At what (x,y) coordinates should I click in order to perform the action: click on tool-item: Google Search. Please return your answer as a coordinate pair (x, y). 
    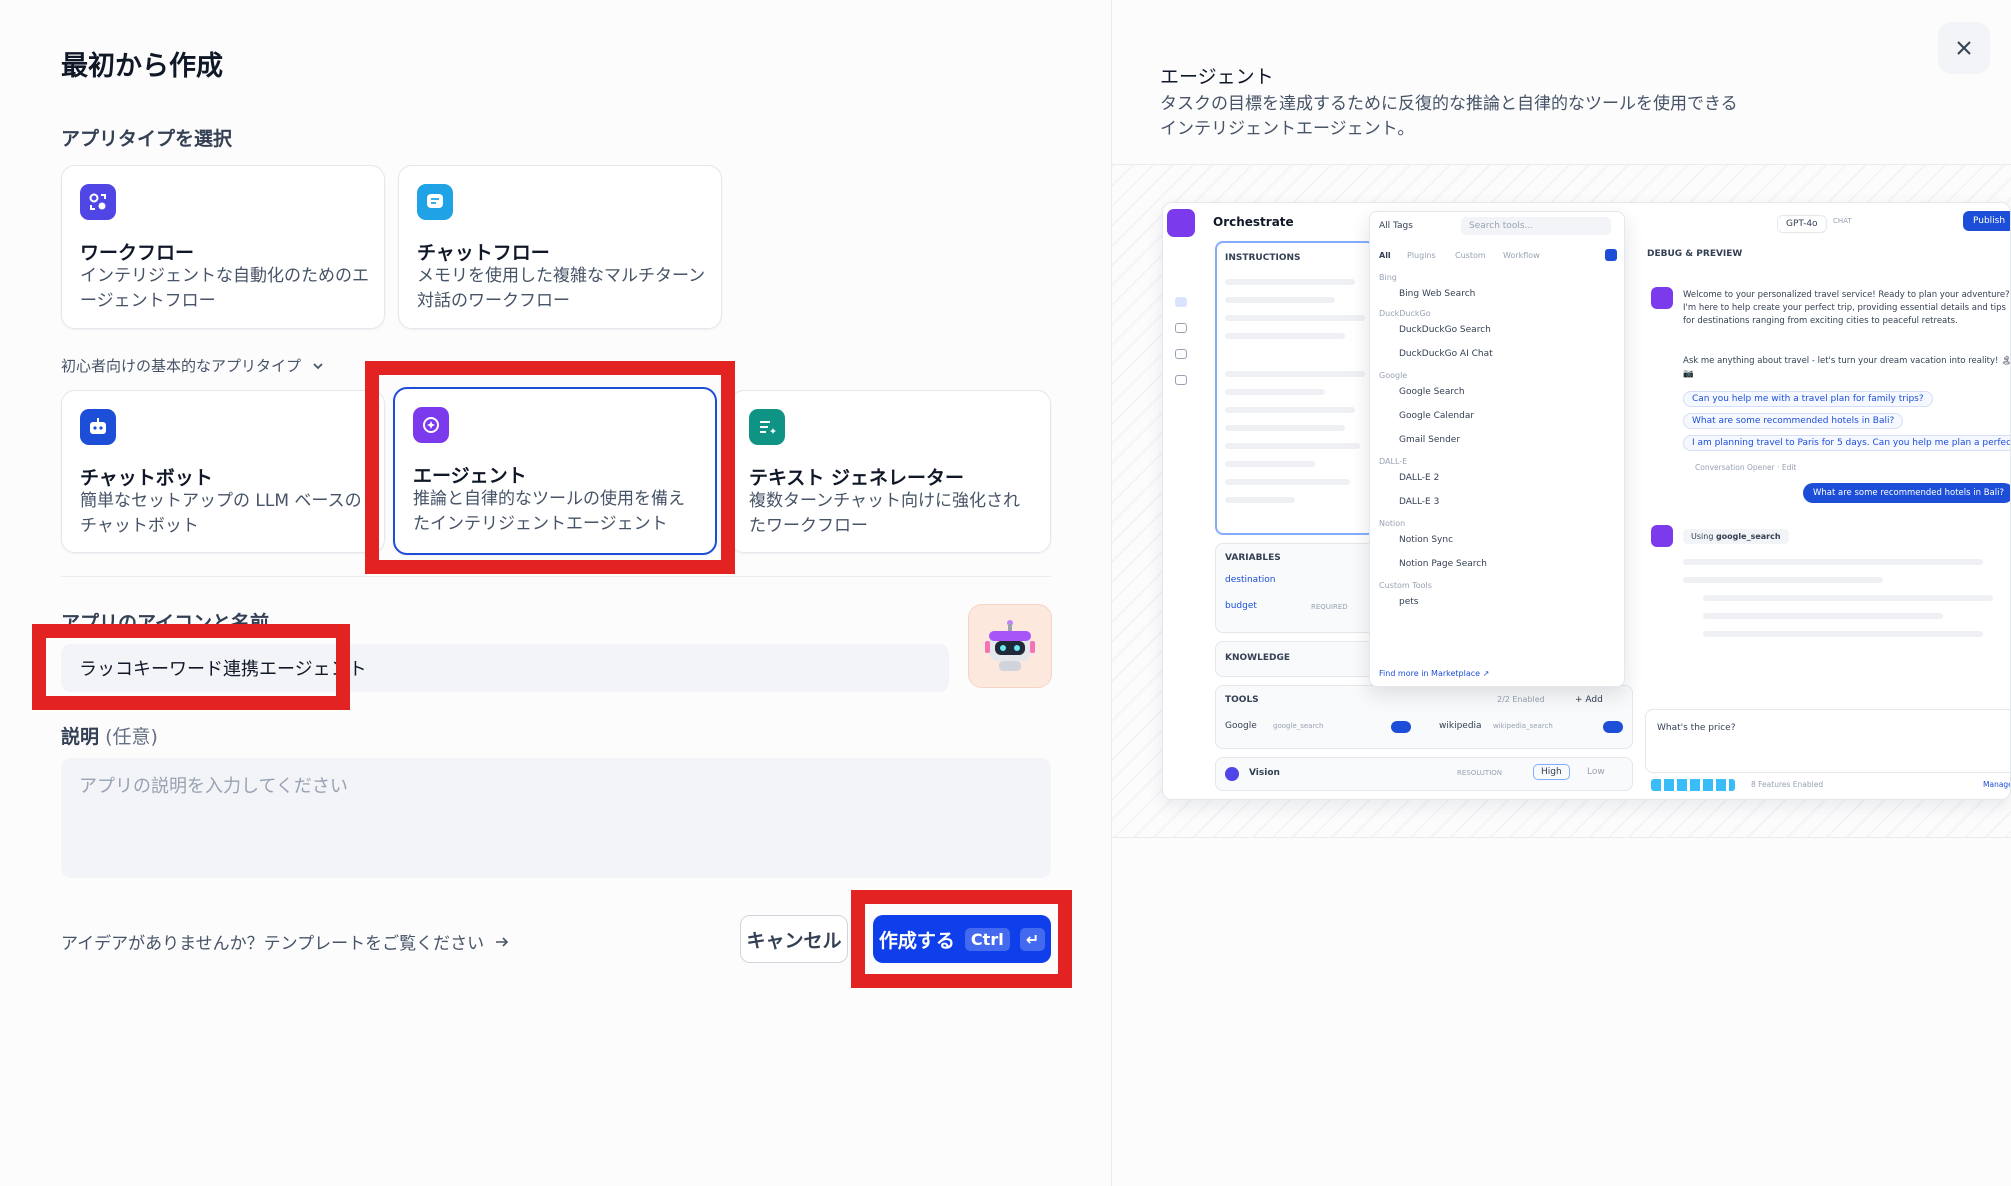
    Looking at the image, I should click on (1432, 392).